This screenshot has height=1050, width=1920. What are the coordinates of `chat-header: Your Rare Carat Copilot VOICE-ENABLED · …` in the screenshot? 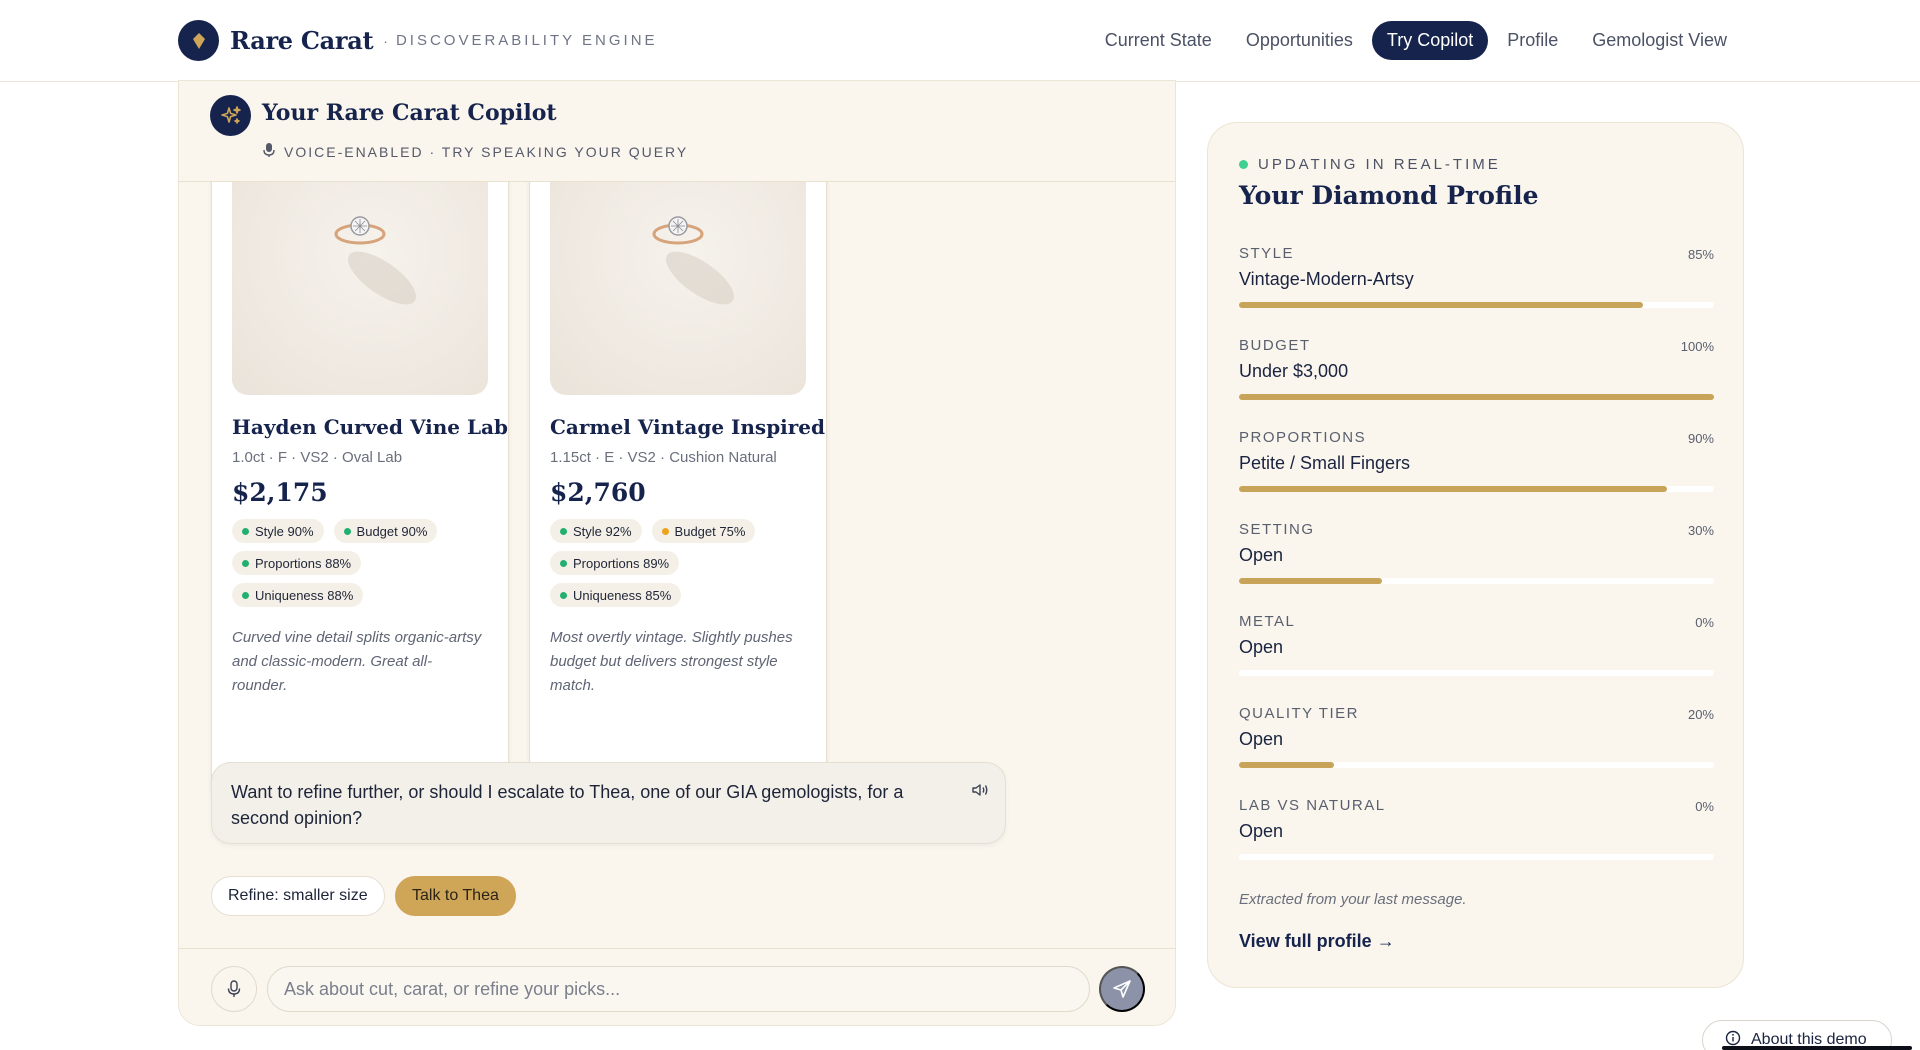 It's located at (677, 131).